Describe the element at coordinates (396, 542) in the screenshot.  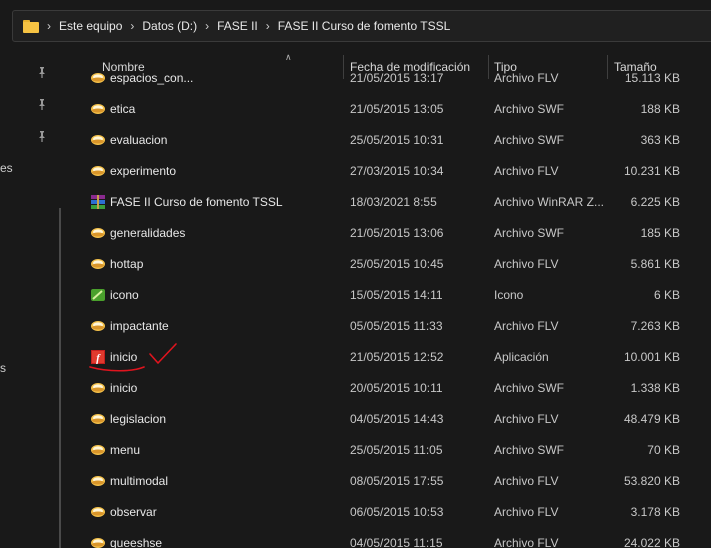
I see `file-modified-date: 04/05/2015 11:15` at that location.